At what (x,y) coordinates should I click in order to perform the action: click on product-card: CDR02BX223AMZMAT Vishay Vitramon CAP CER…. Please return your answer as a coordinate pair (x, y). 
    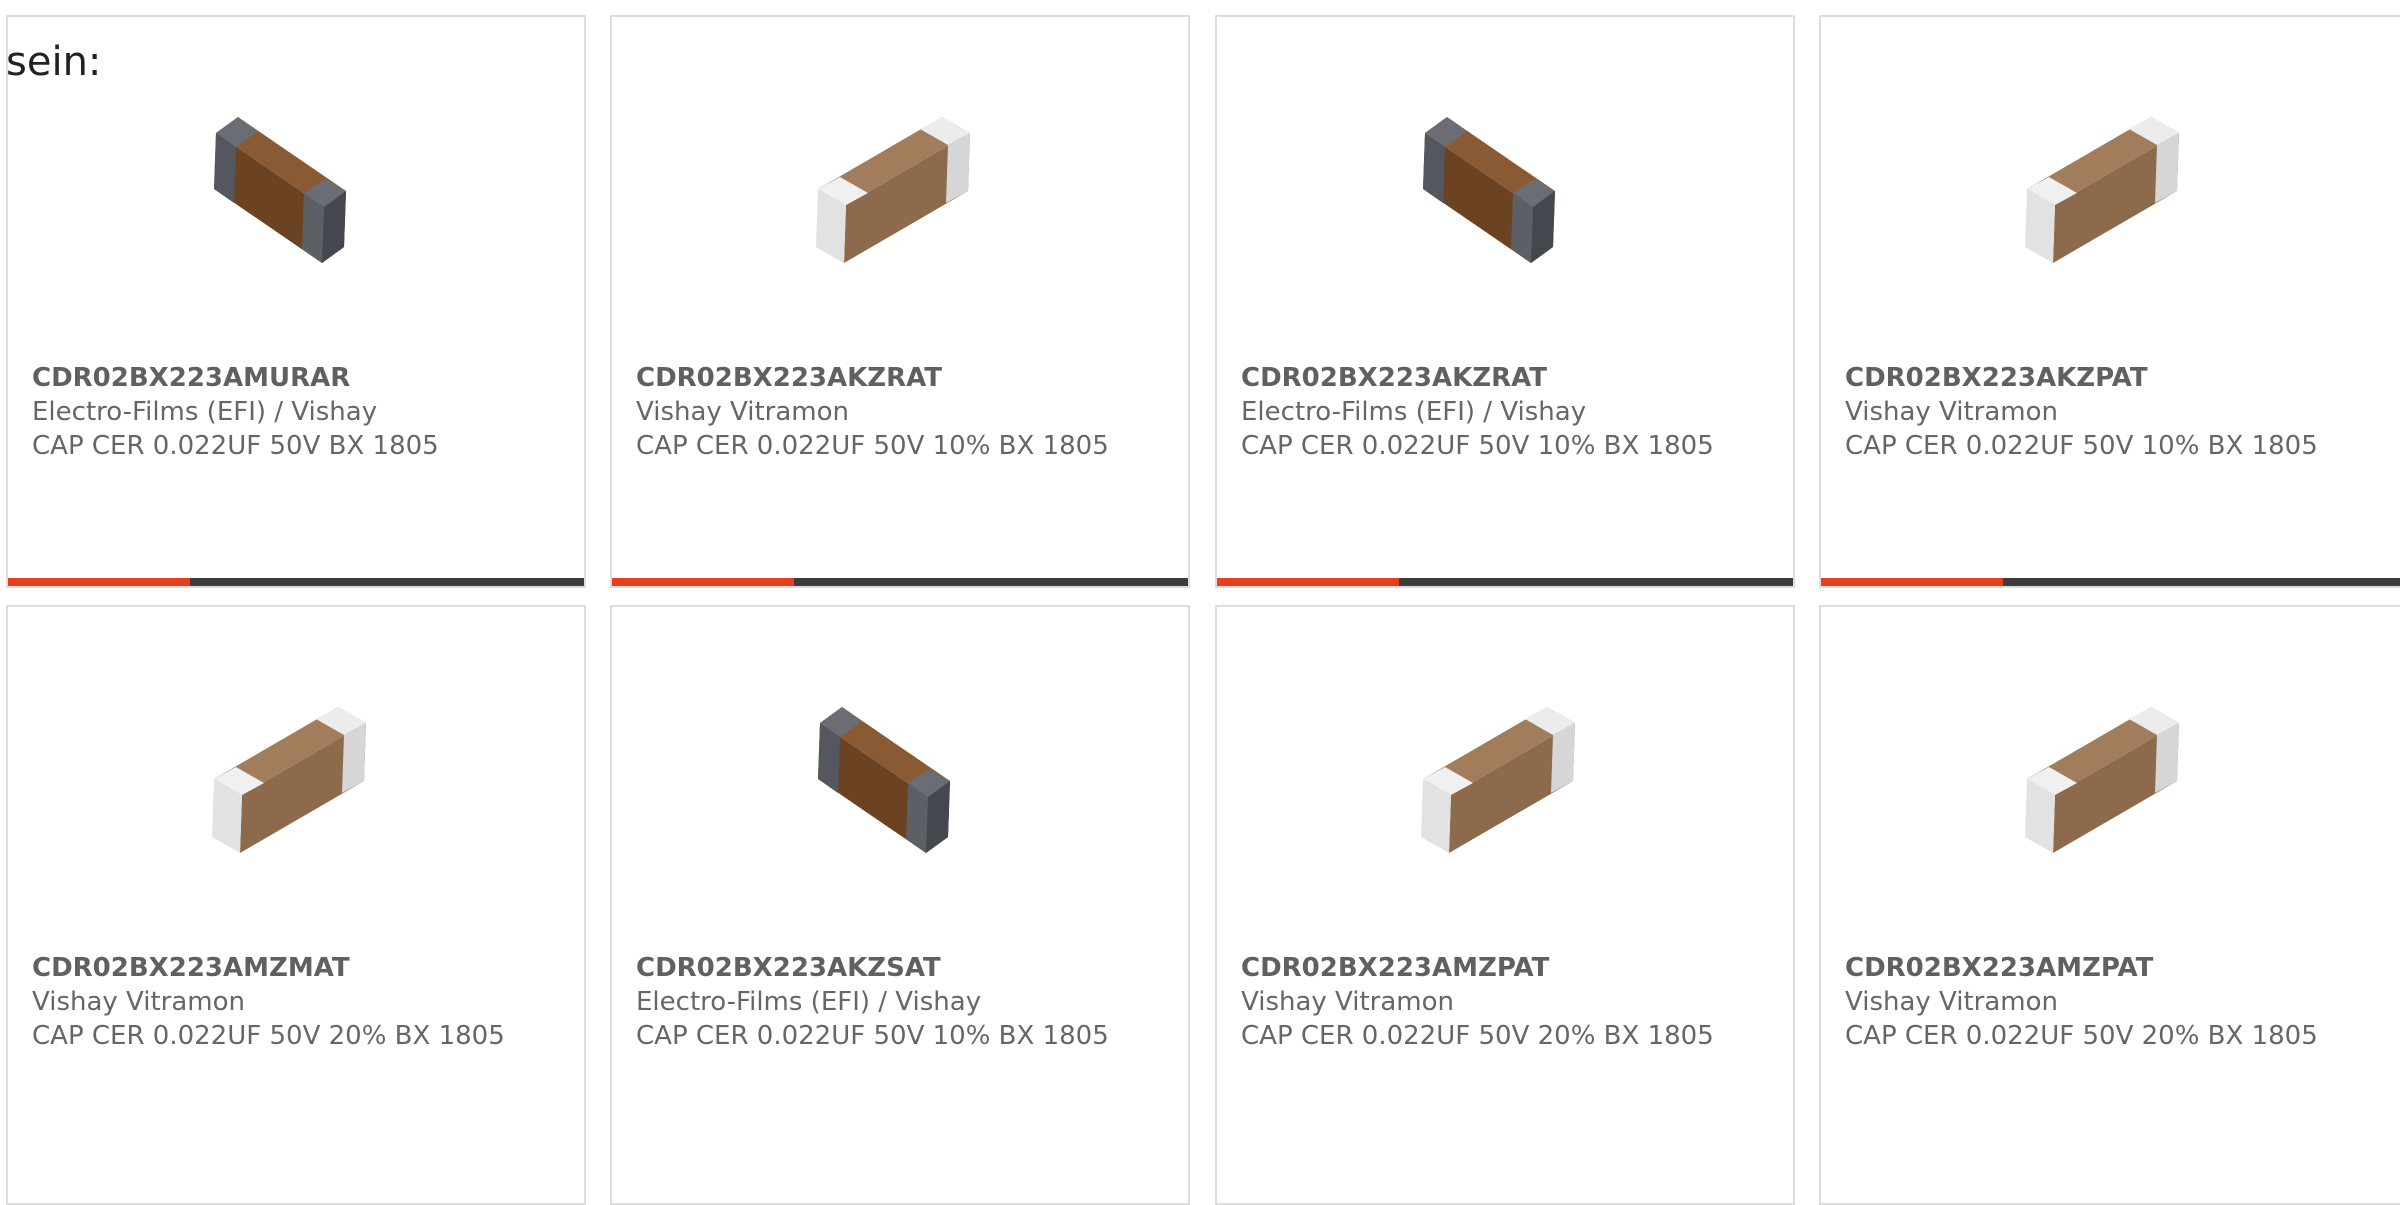
    Looking at the image, I should click on (296, 905).